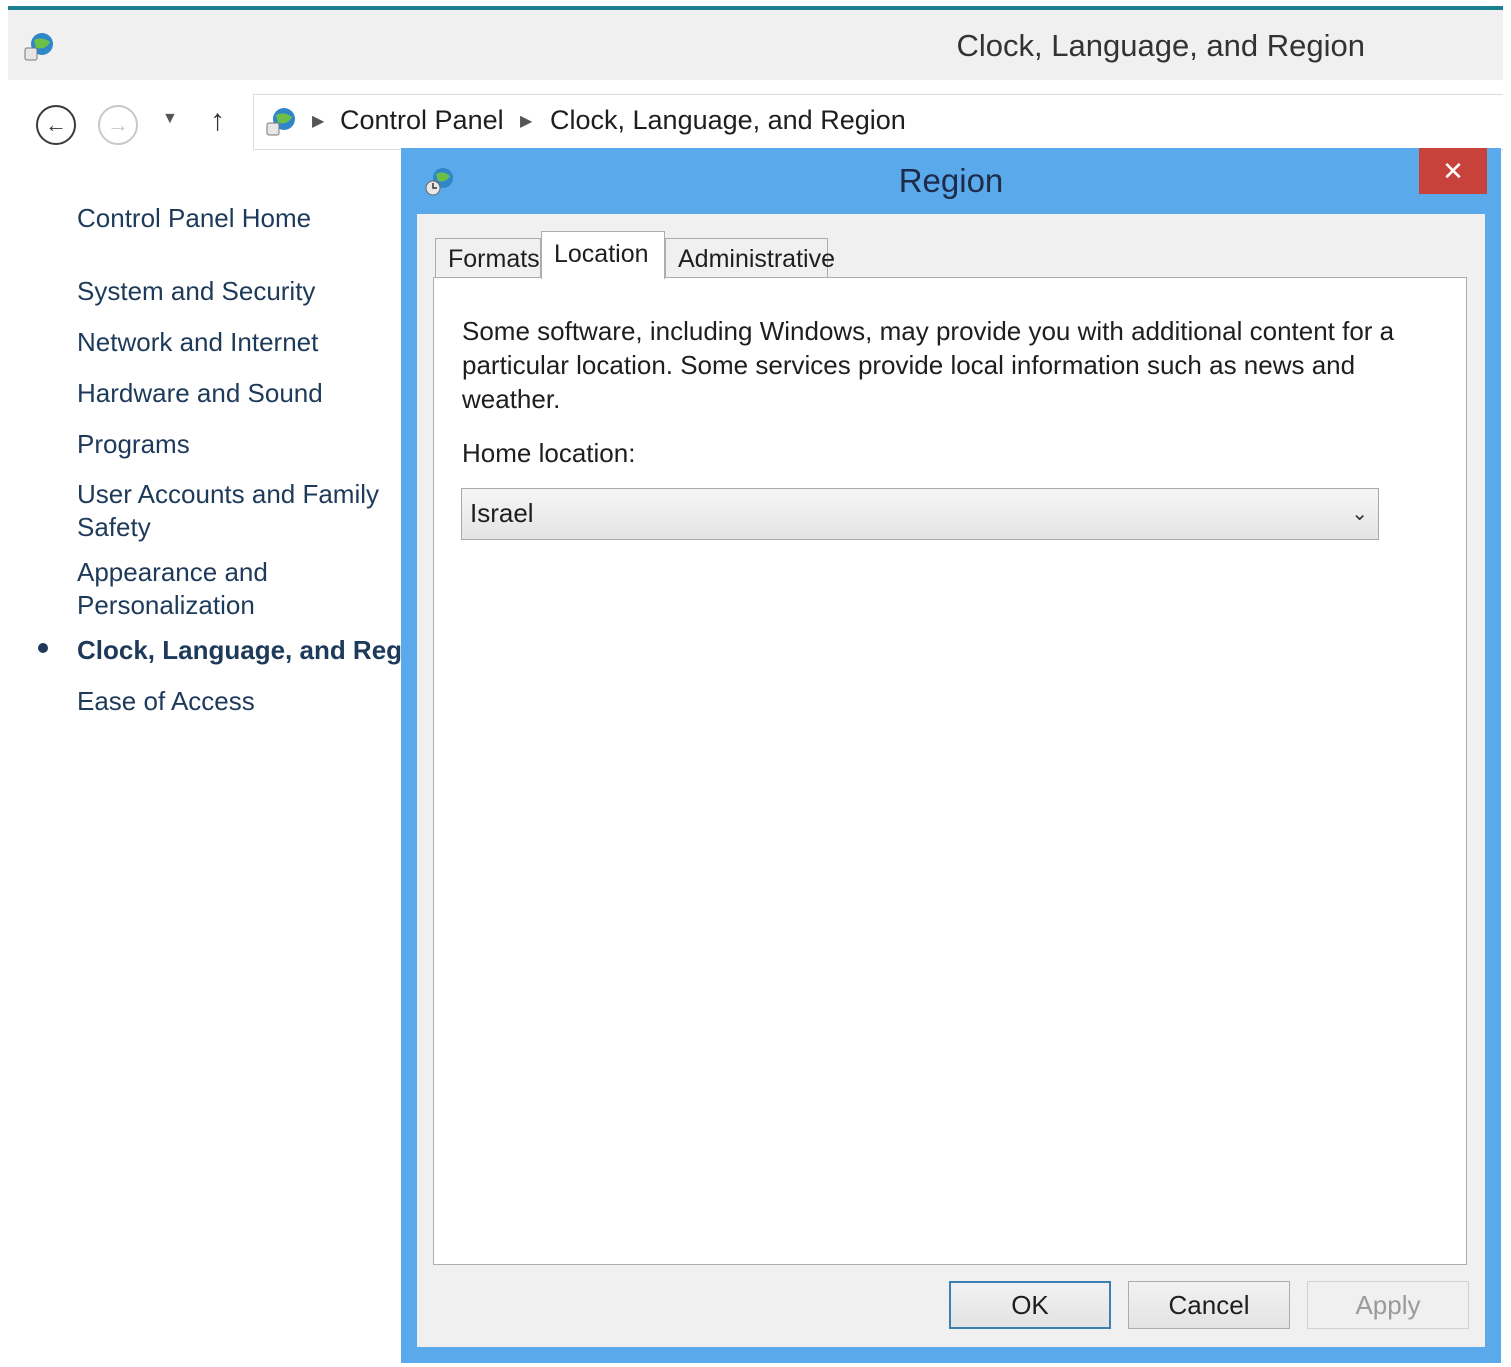 The height and width of the screenshot is (1367, 1511). I want to click on chevron-down-icon: ▼, so click(170, 118).